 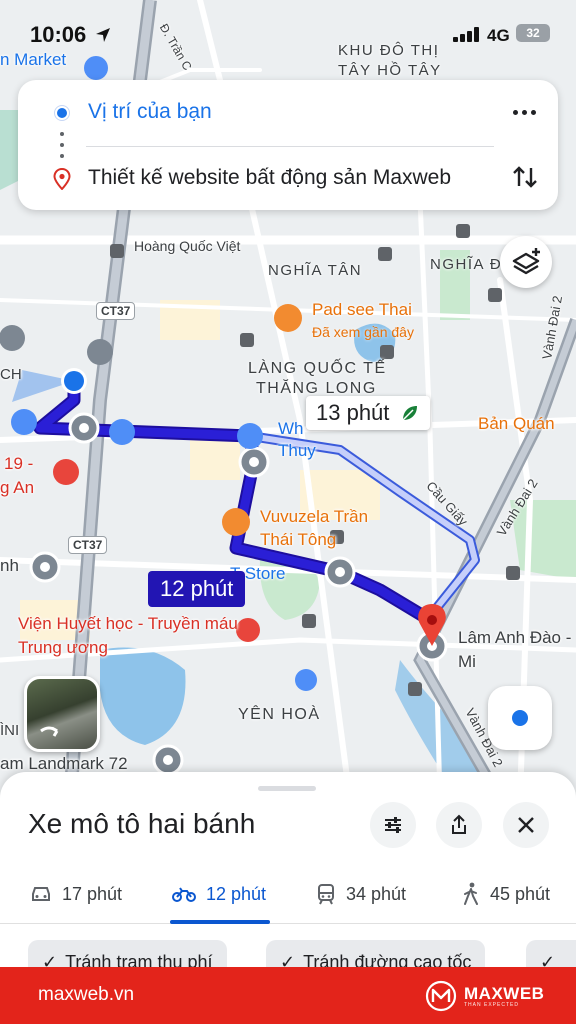 I want to click on tab-motorbike: 12 phút, so click(x=219, y=894).